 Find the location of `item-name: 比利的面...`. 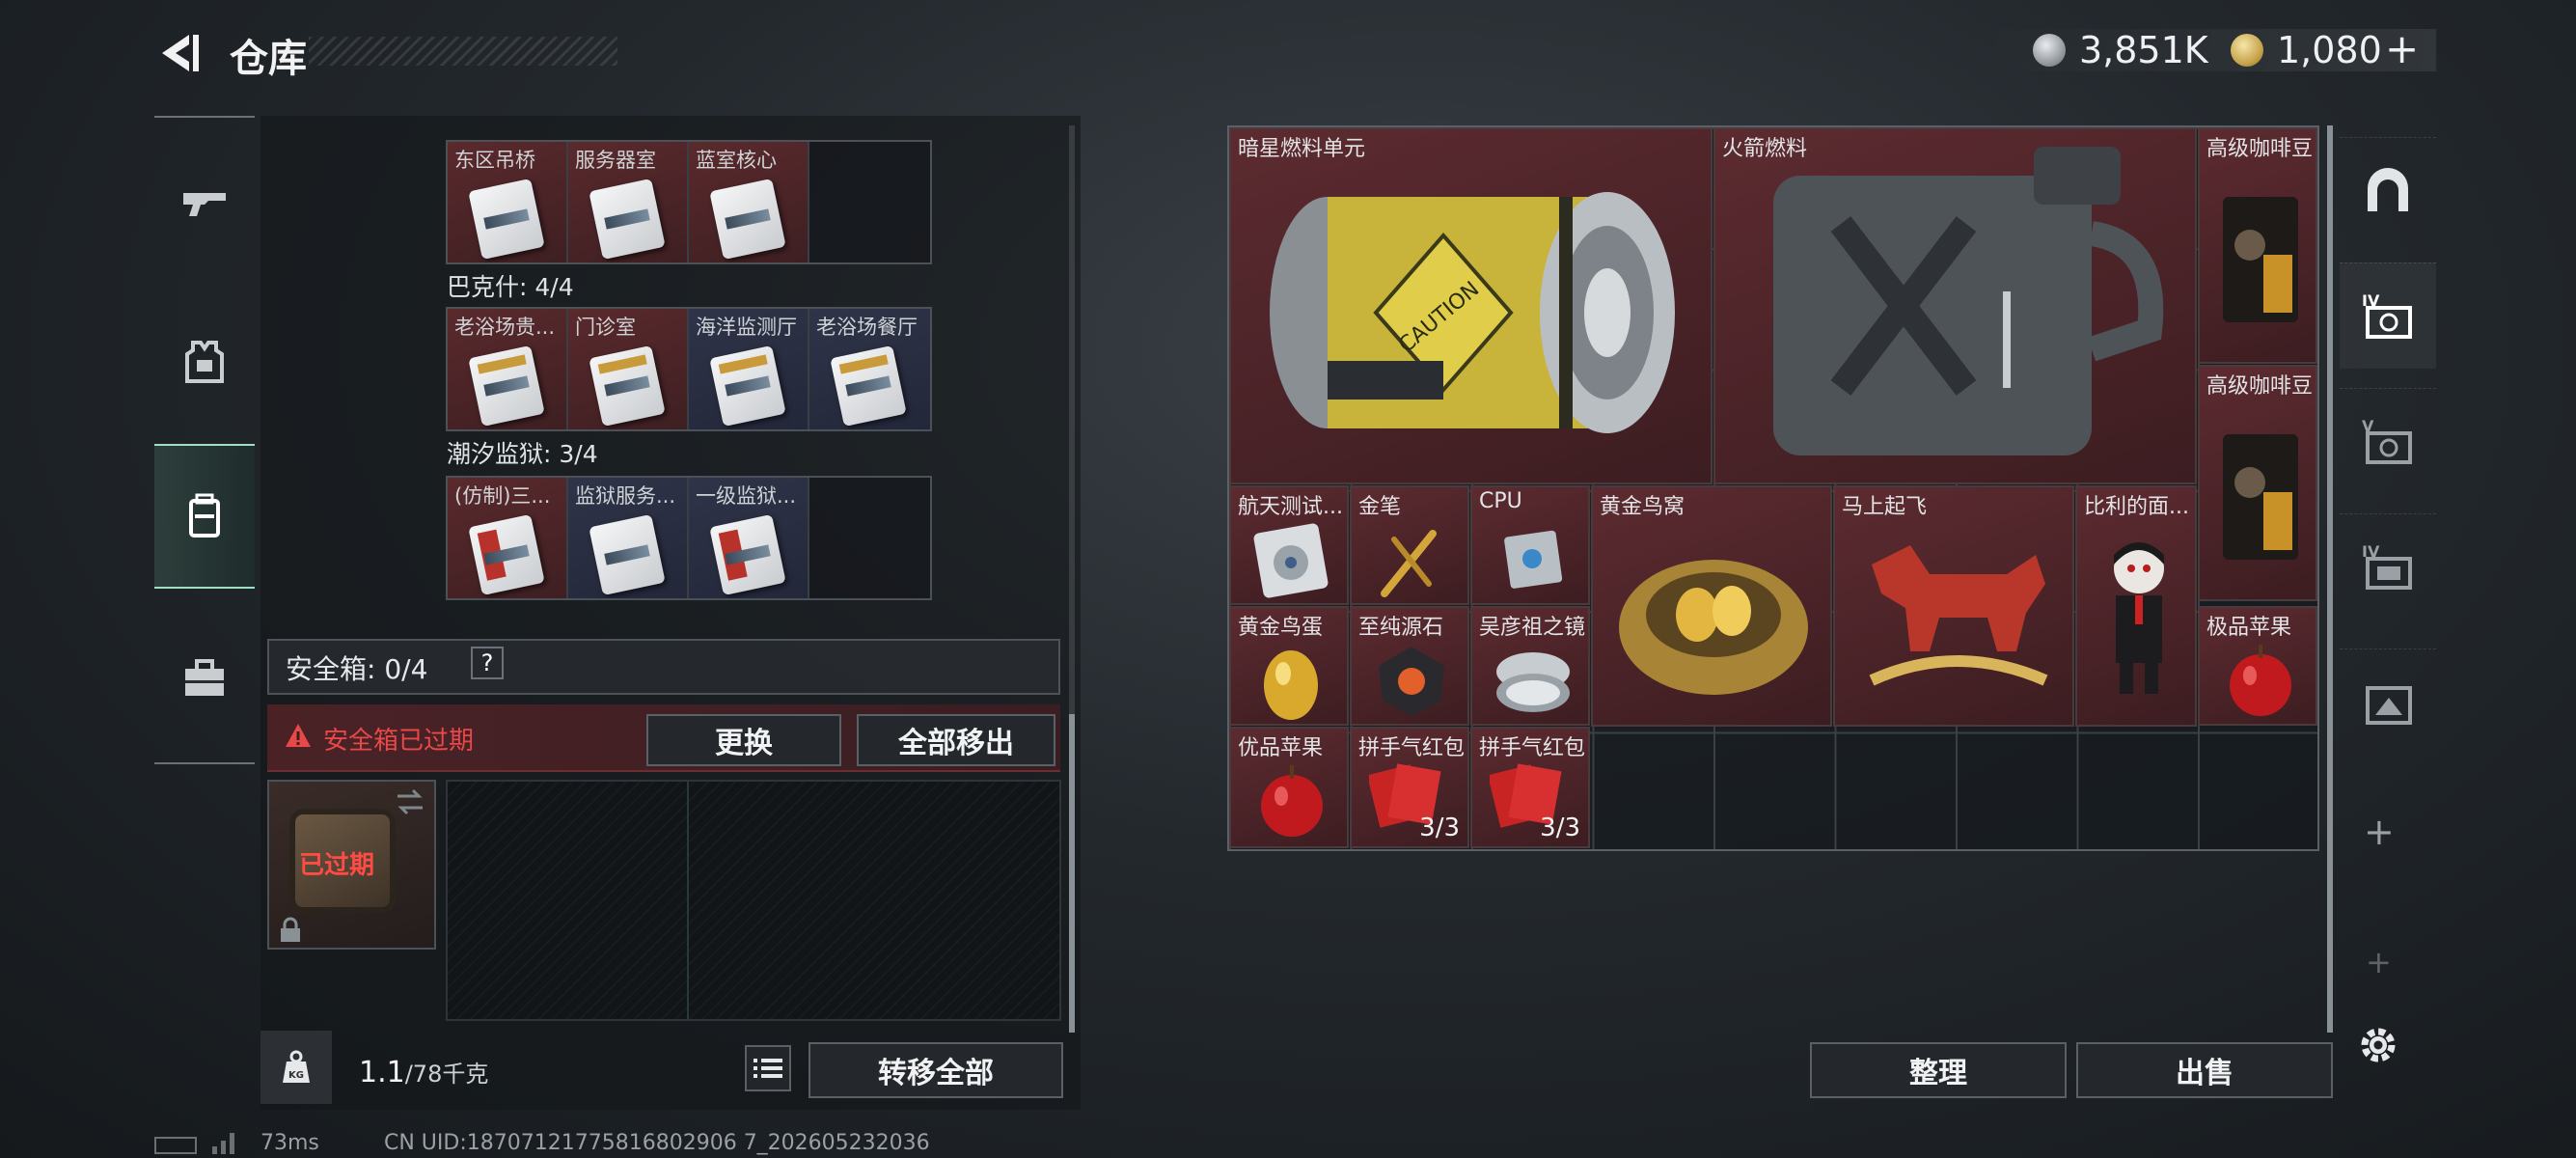

item-name: 比利的面... is located at coordinates (2137, 507).